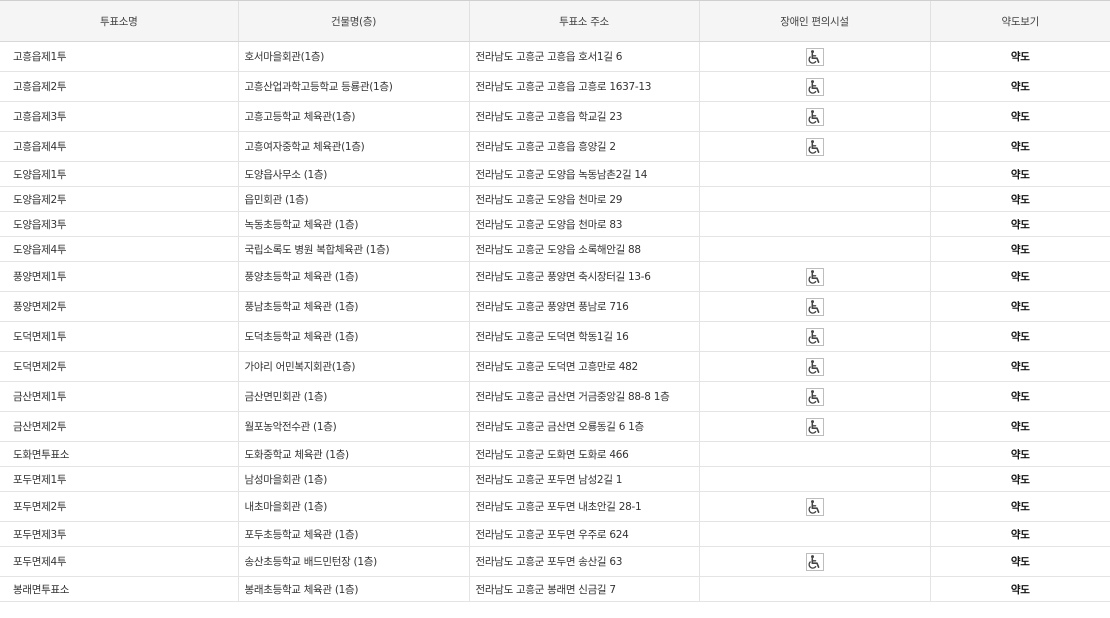 The image size is (1110, 618). I want to click on table-header: 투표소명 건물명(층) 투표소 주소 장애인 편의시설 약도보기, so click(555, 21).